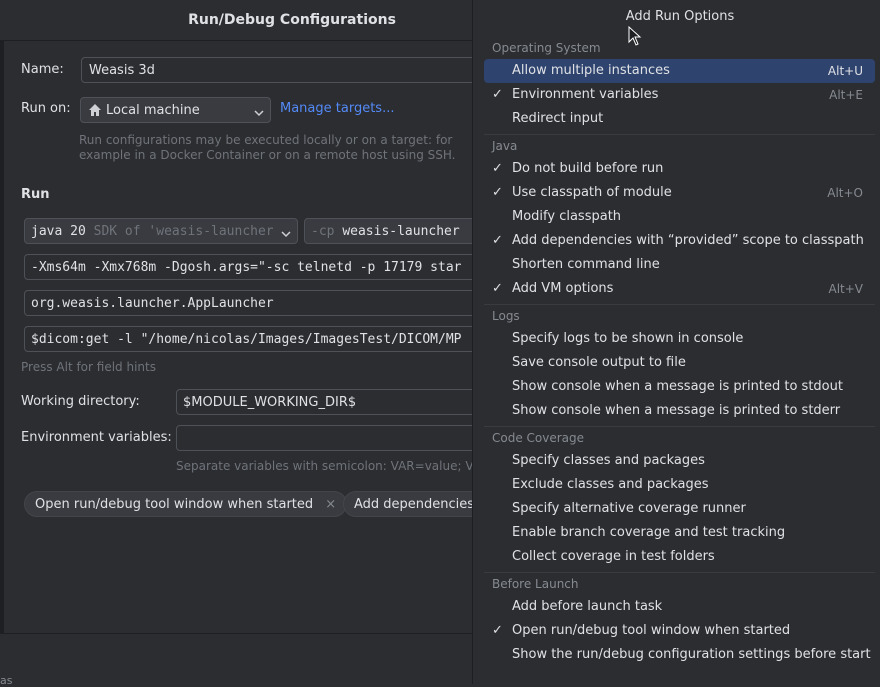  I want to click on run-option-item: Specify alternative coverage runner, so click(679, 509).